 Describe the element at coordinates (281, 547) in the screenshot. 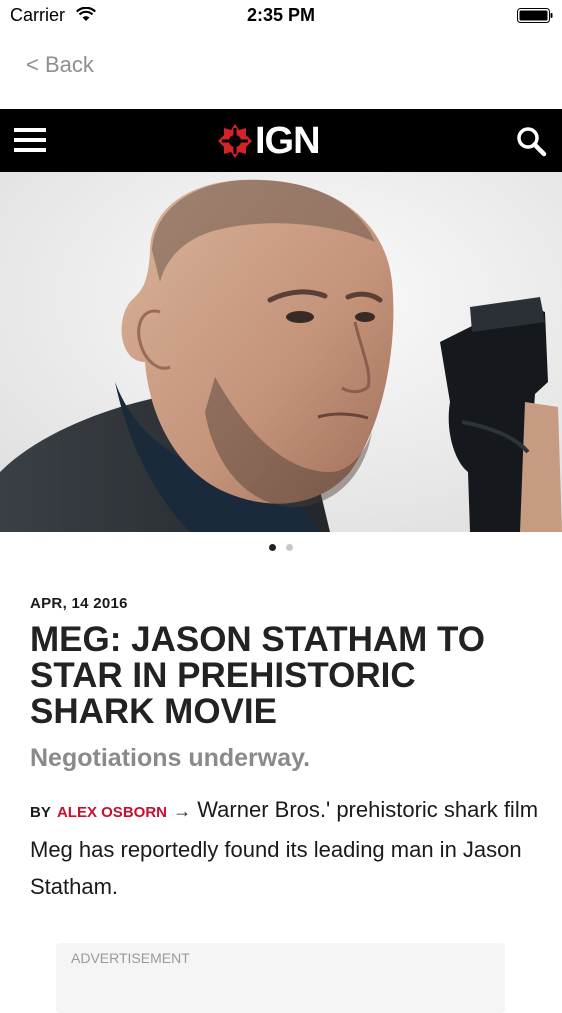

I see `carousel-indicator` at that location.